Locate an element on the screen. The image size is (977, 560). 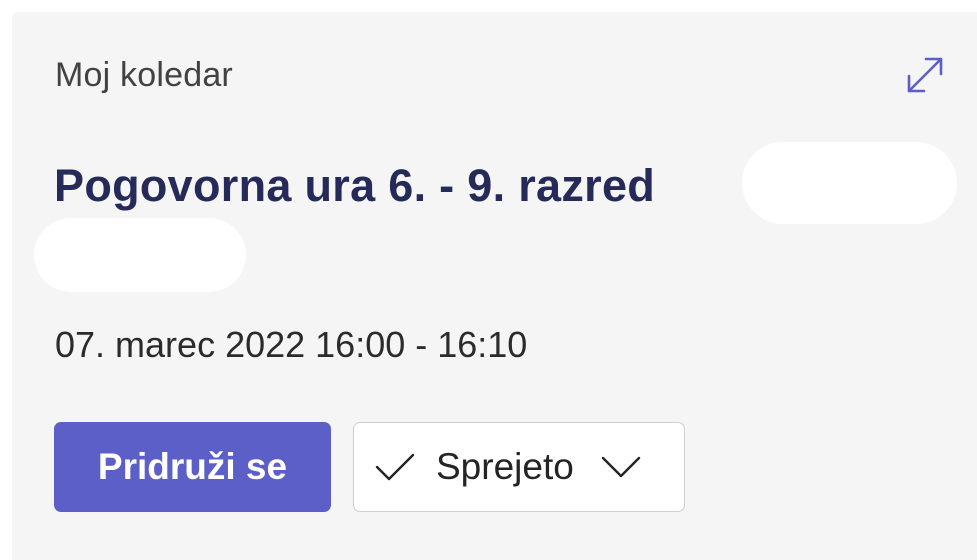
meeting-title: Pogovorna ura 6. - 9. razred is located at coordinates (355, 185).